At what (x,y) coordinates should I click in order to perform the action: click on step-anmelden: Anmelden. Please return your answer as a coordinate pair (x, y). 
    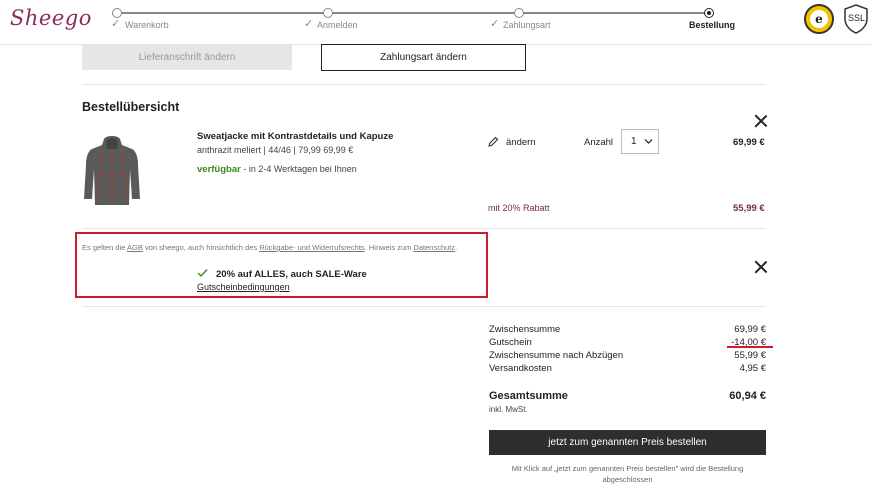
    Looking at the image, I should click on (337, 25).